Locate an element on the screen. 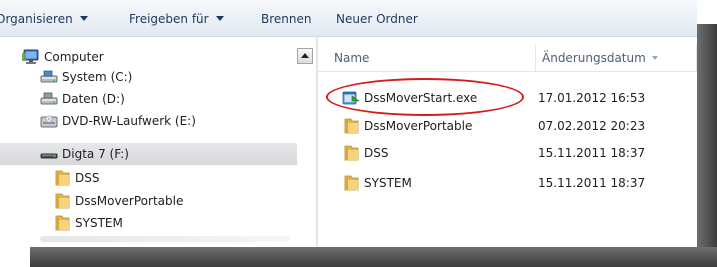 The height and width of the screenshot is (267, 717). computer-icon is located at coordinates (30, 56).